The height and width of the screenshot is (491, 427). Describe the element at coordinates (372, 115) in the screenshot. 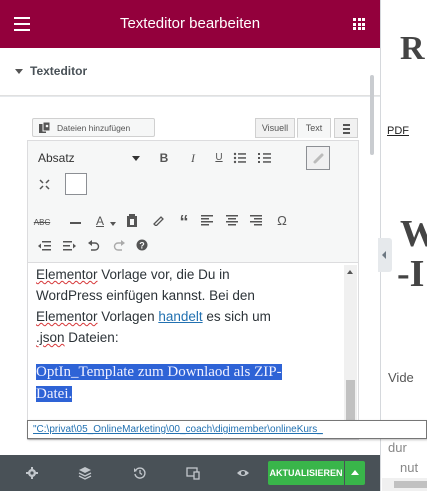

I see `panel-scrollbar-thumb` at that location.